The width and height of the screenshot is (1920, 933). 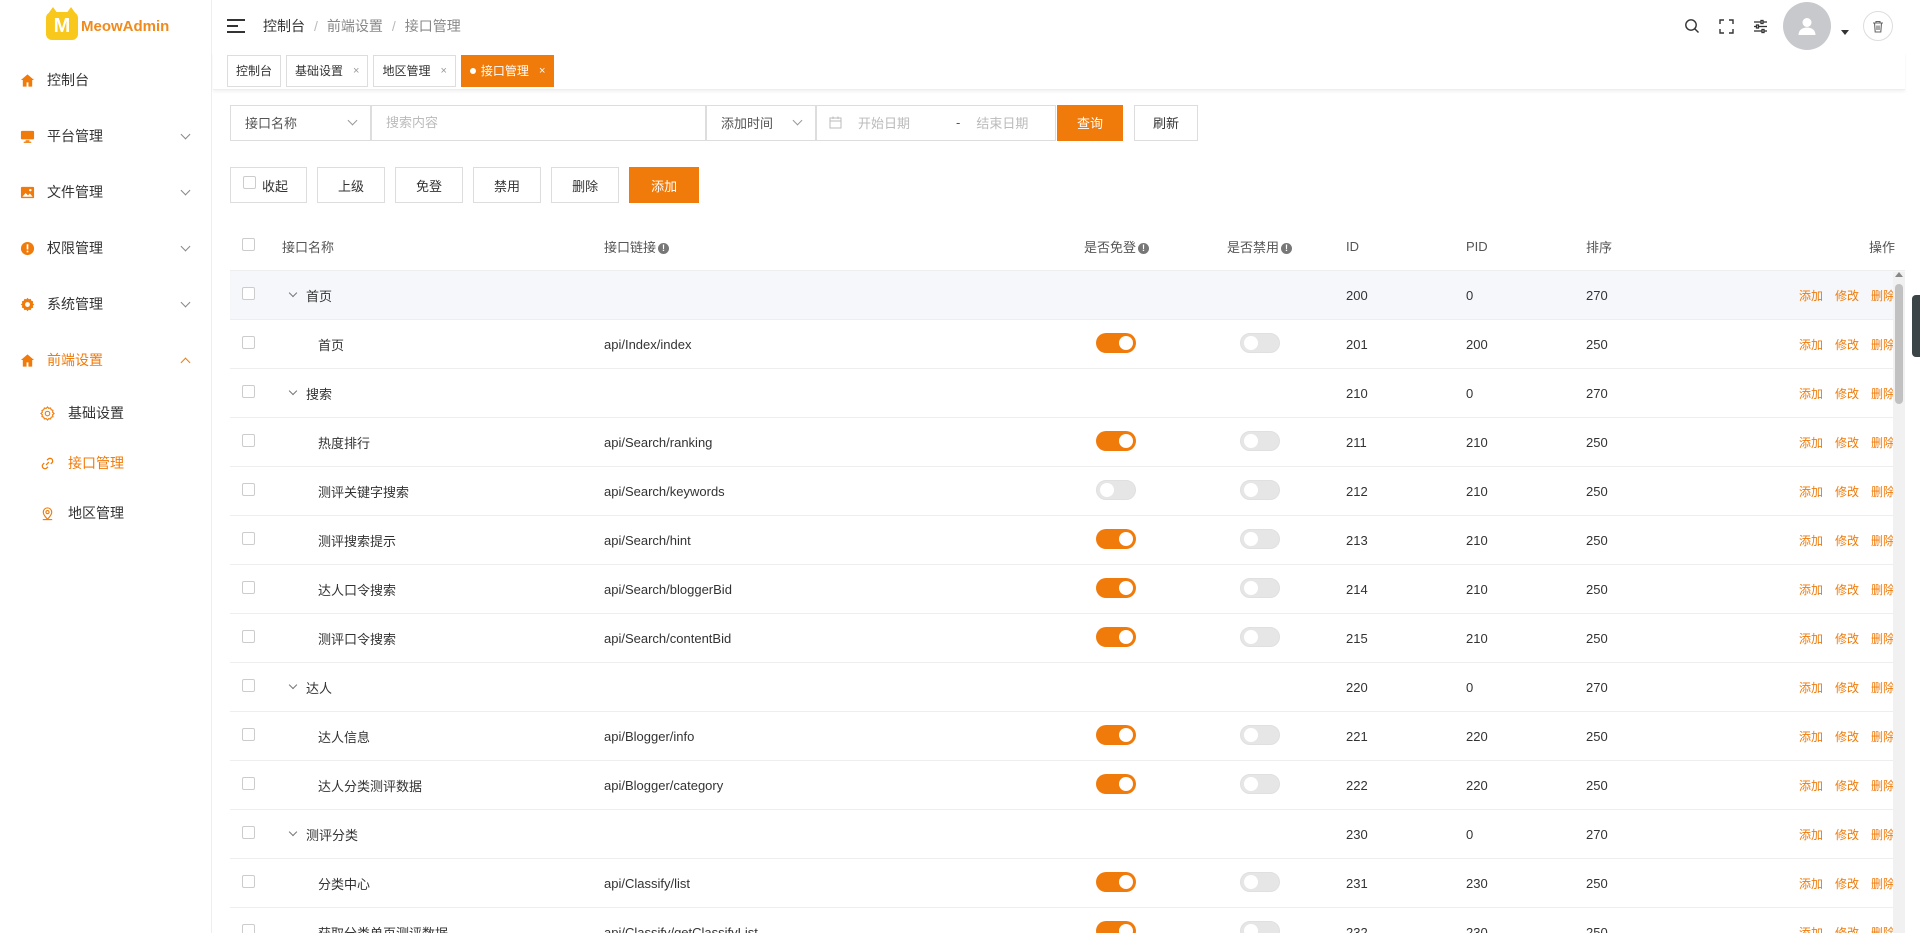 I want to click on disable-button: 禁用, so click(x=507, y=185).